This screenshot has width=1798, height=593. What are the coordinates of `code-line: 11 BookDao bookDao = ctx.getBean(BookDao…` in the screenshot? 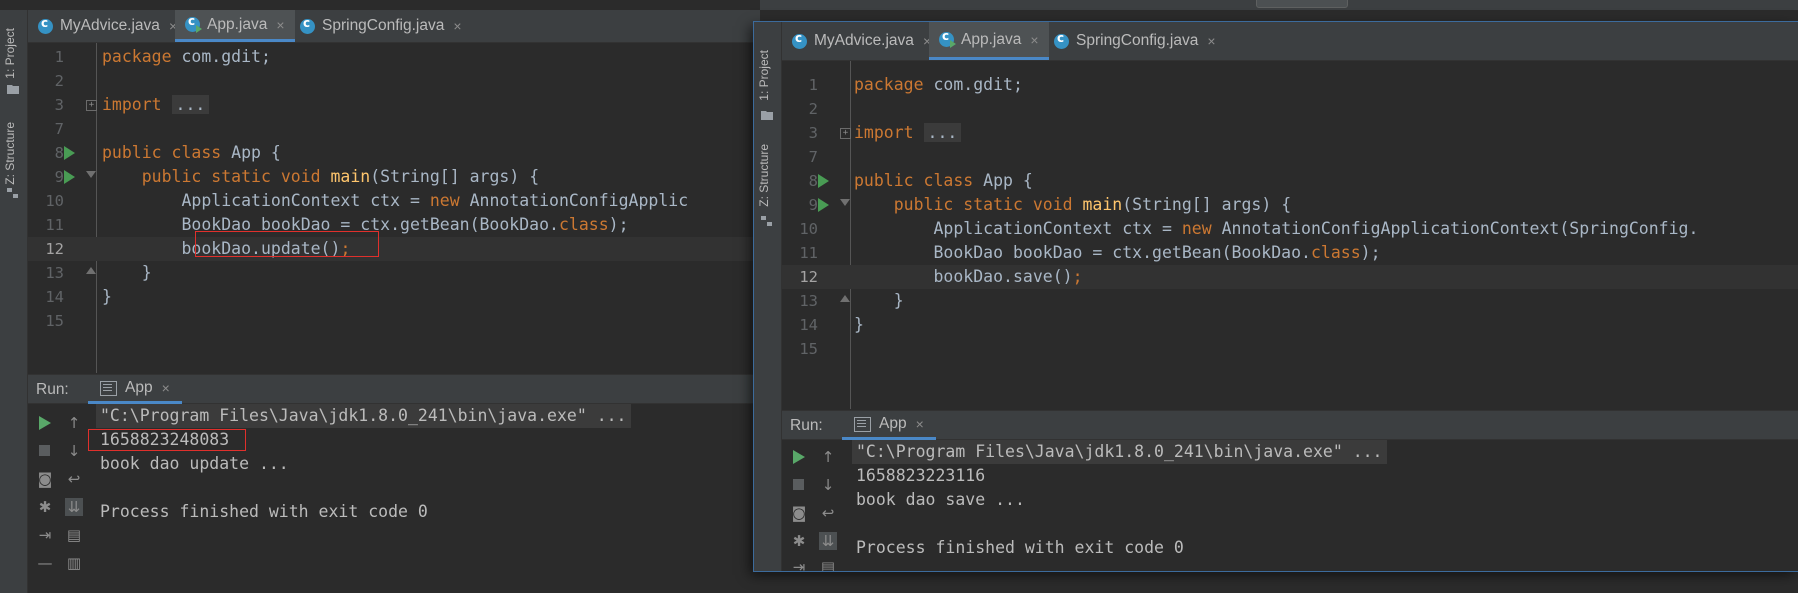 It's located at (1290, 253).